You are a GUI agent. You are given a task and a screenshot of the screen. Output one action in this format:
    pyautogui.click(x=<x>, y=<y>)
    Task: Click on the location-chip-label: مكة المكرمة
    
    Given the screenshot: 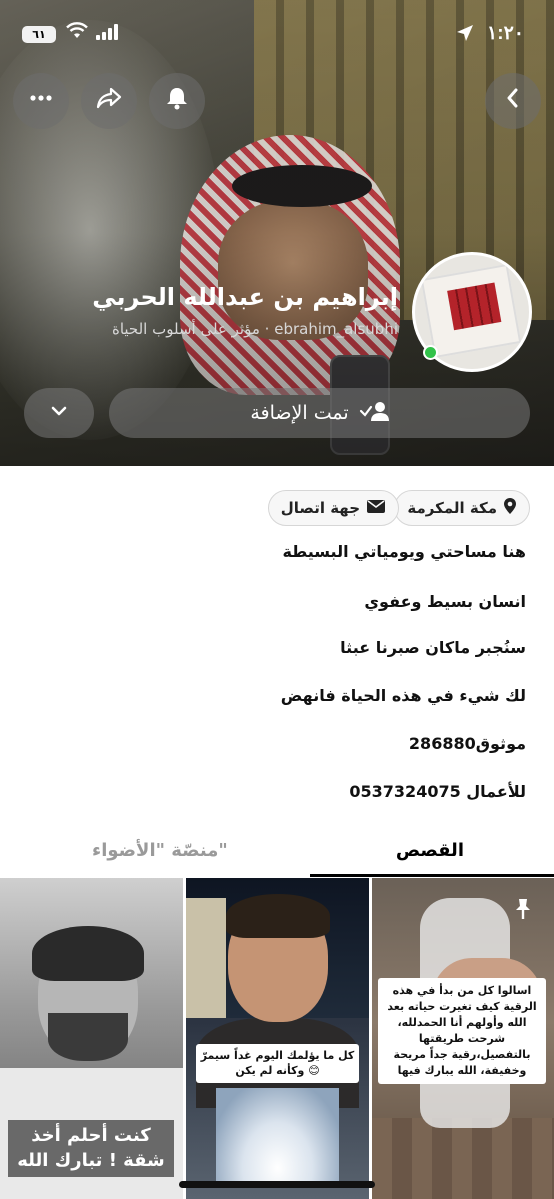 What is the action you would take?
    pyautogui.click(x=452, y=508)
    